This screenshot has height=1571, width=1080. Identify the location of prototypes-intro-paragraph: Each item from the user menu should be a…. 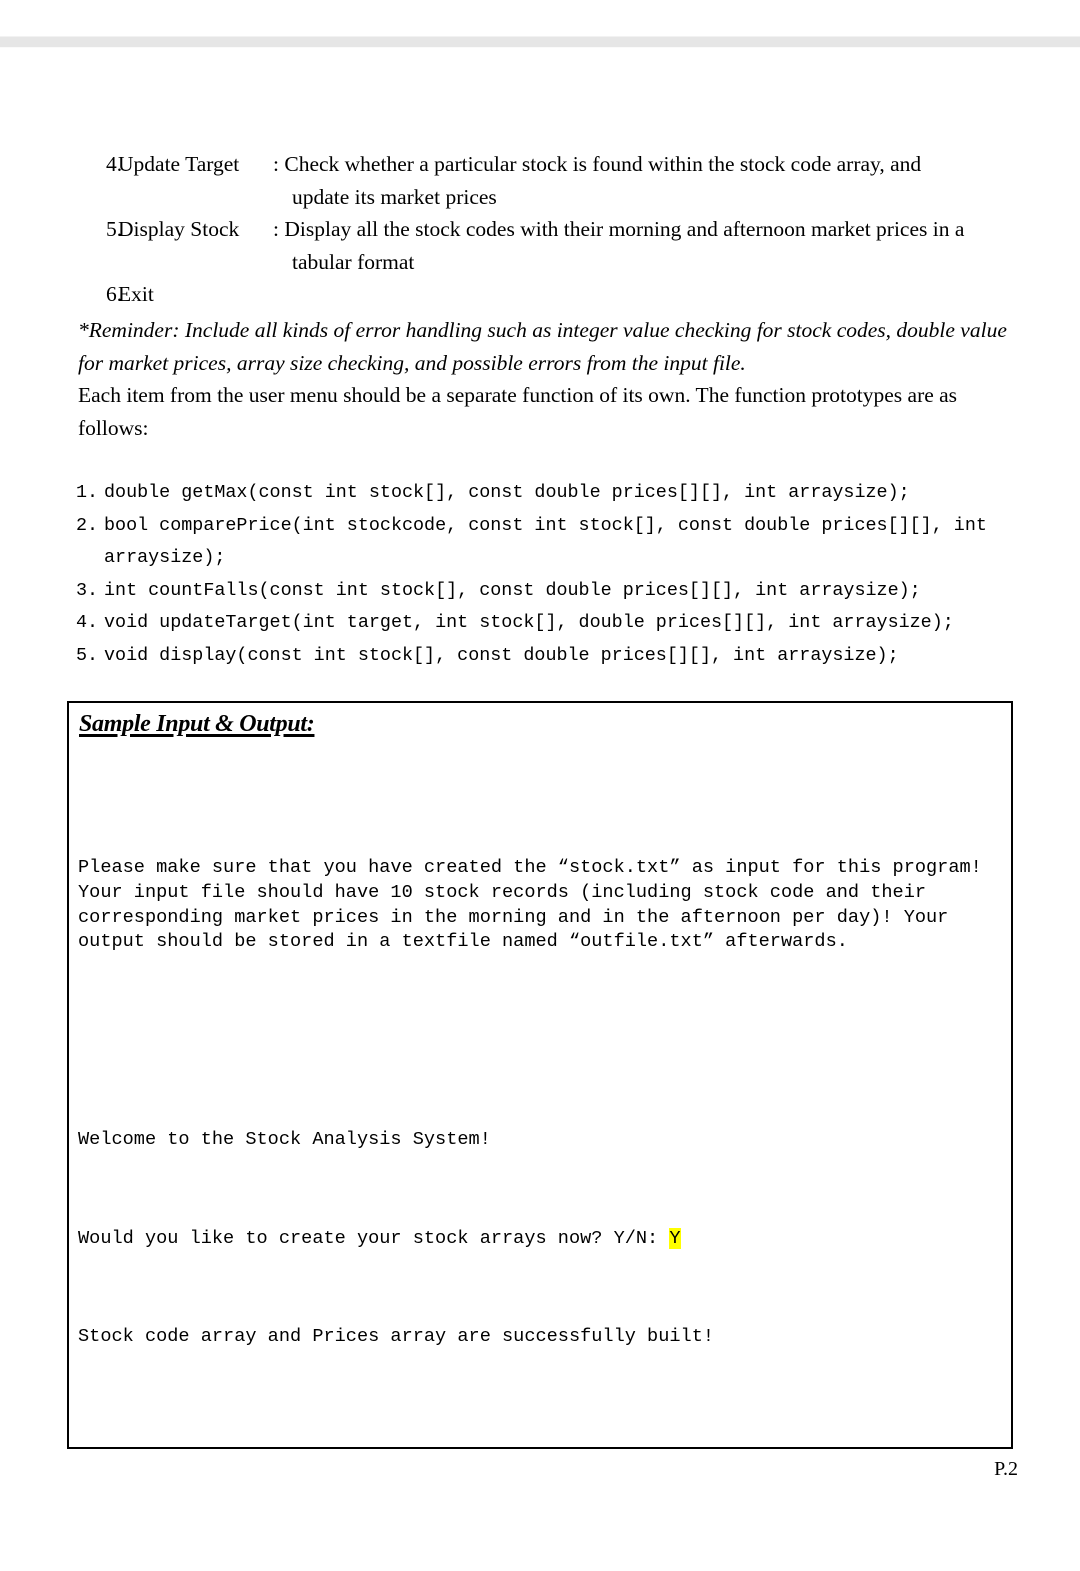
(518, 411).